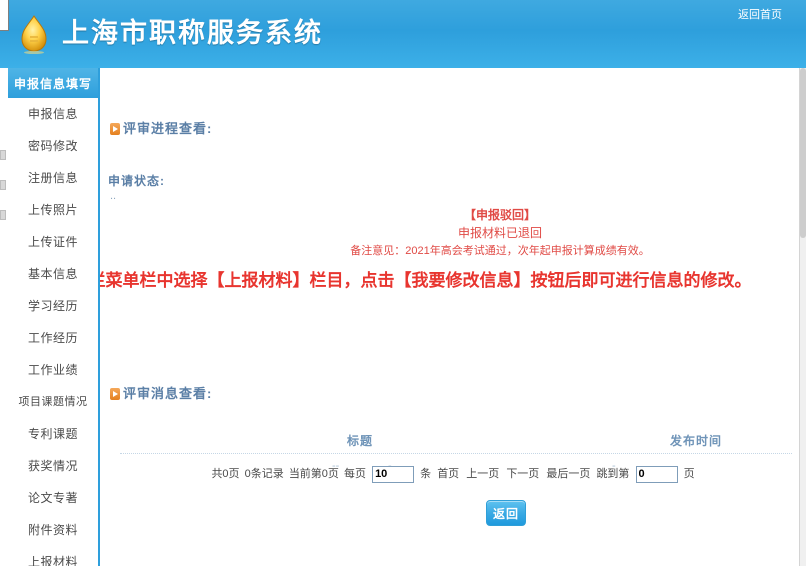 The width and height of the screenshot is (806, 566). What do you see at coordinates (506, 513) in the screenshot?
I see `return-button: 返回` at bounding box center [506, 513].